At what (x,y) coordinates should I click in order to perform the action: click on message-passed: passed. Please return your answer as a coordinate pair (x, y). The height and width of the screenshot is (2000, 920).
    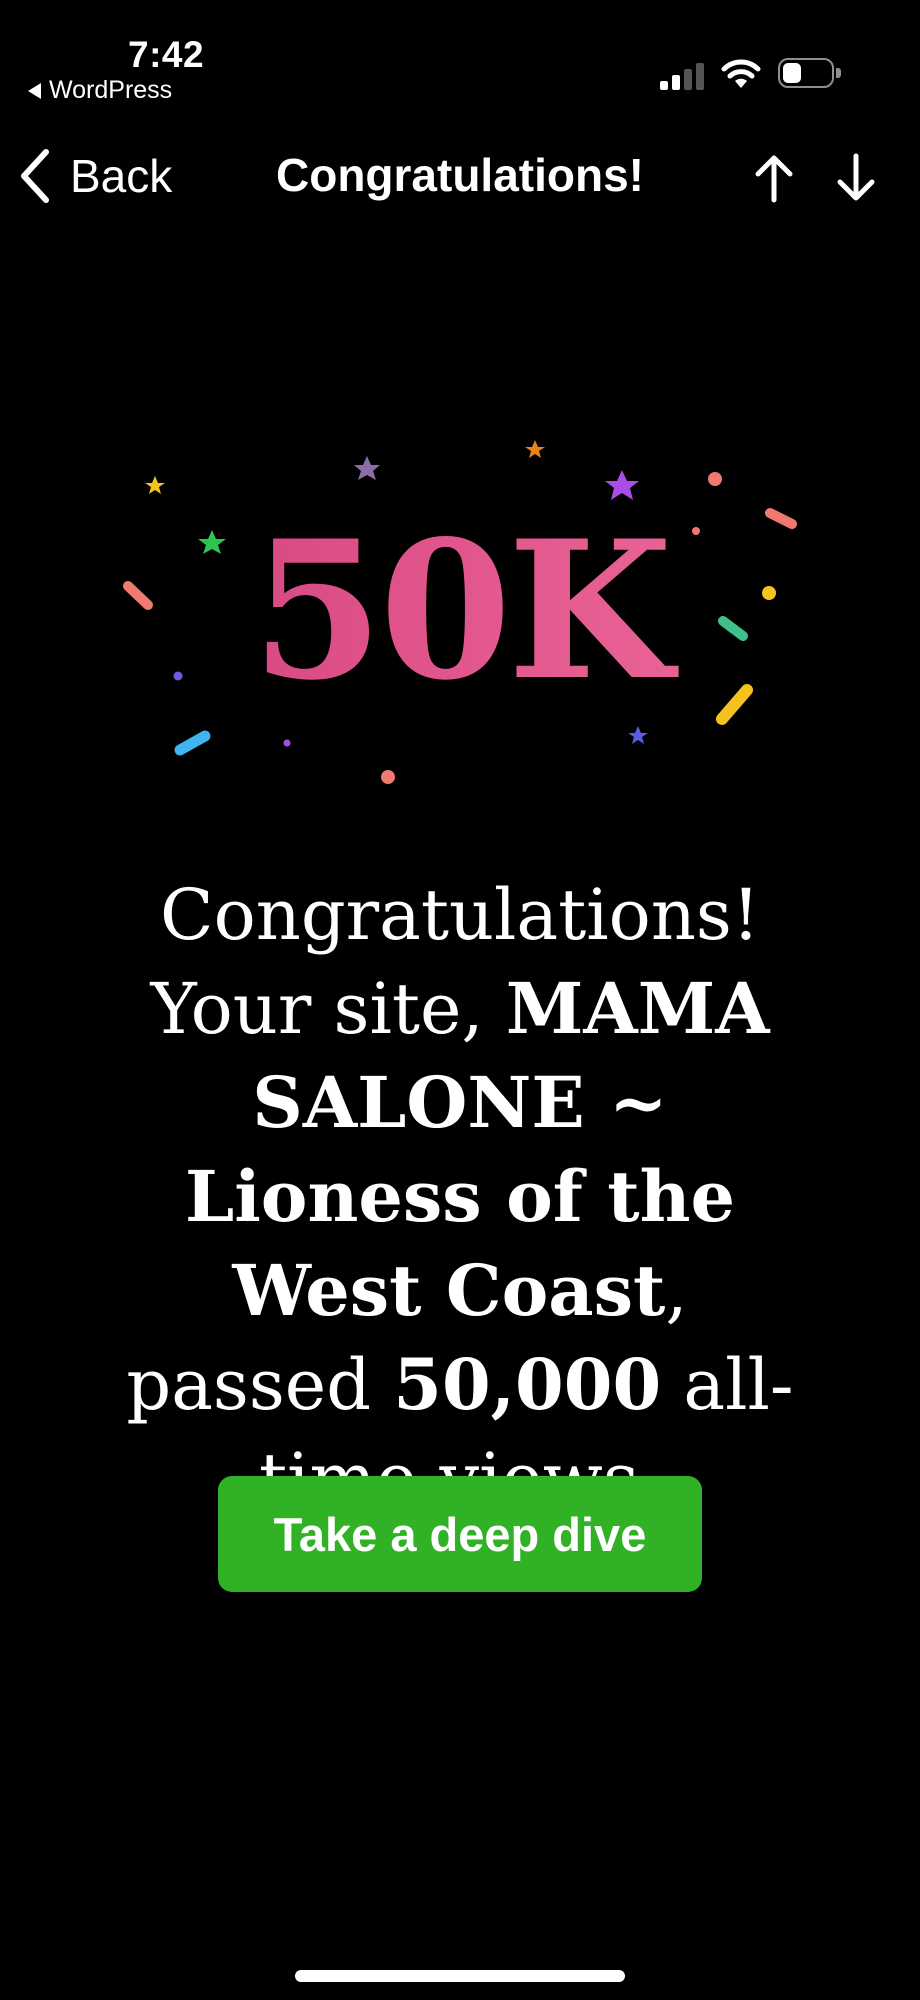
    Looking at the image, I should click on (260, 1385).